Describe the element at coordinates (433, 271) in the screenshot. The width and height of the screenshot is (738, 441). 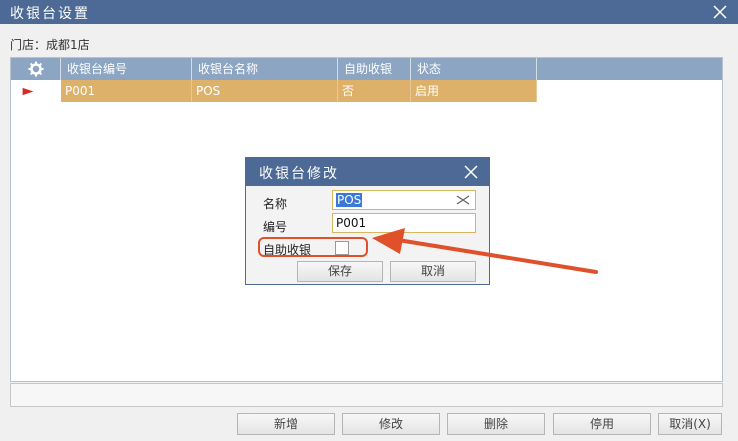
I see `dialog-cancel-button: 取消` at that location.